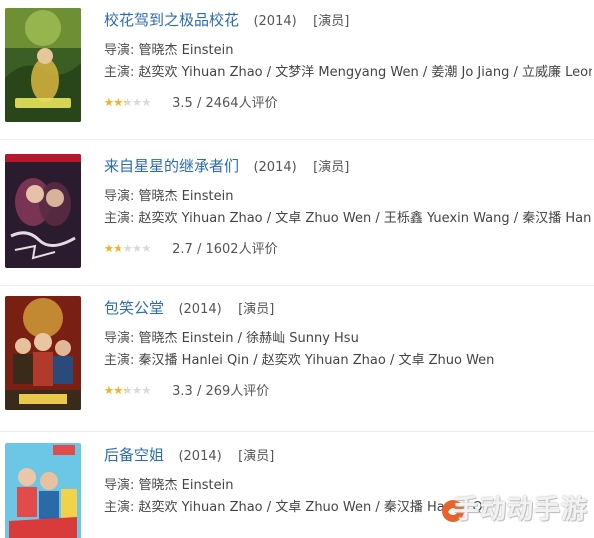 The image size is (594, 538). Describe the element at coordinates (241, 249) in the screenshot. I see `rating-count: 1602人评价` at that location.